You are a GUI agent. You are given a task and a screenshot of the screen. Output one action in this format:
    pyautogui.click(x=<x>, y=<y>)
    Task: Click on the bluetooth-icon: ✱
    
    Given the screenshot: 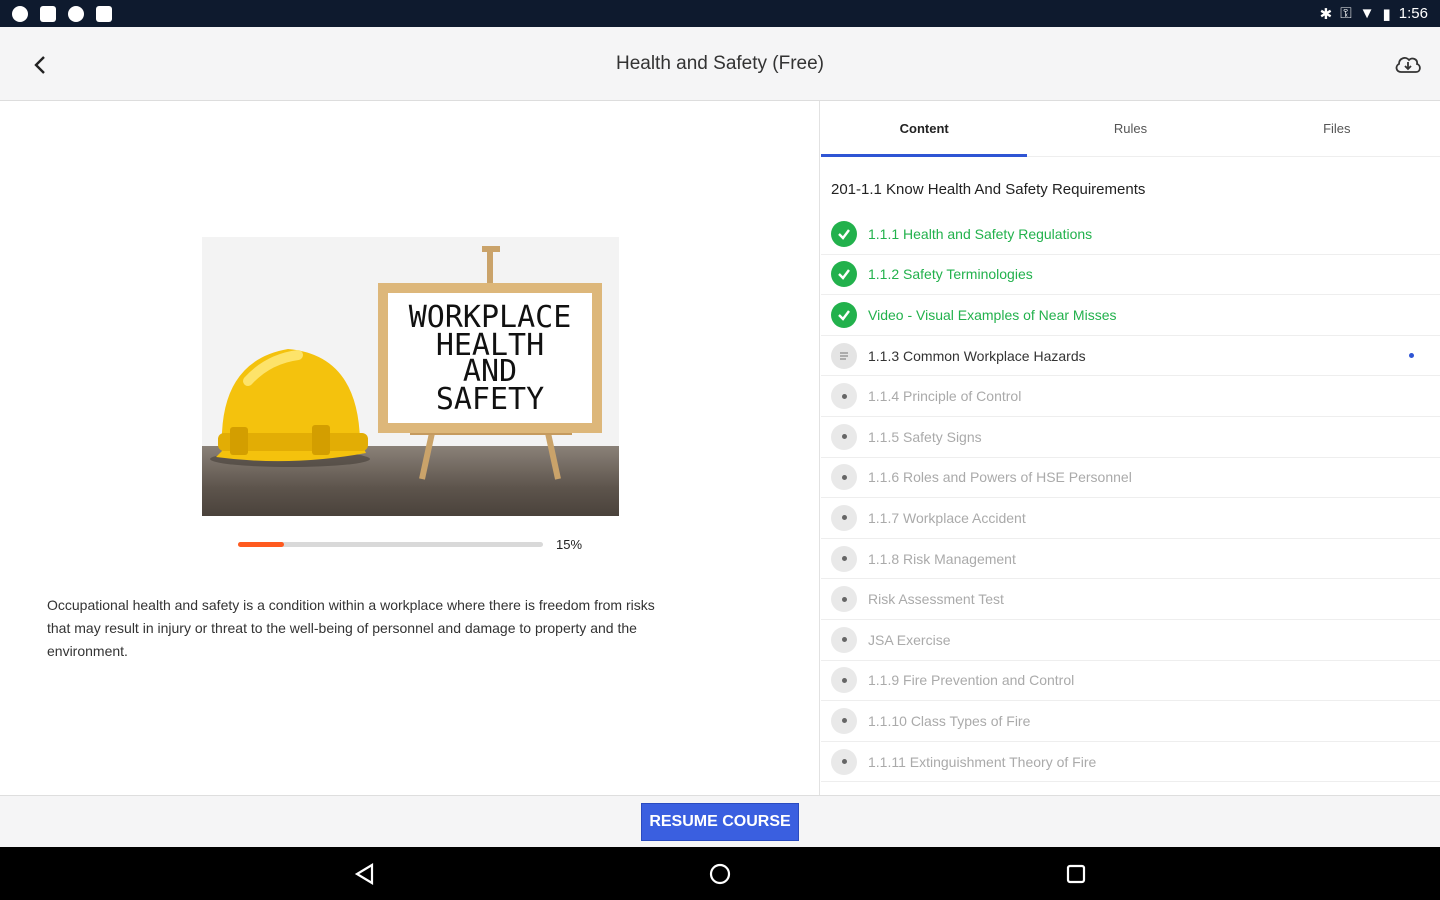 What is the action you would take?
    pyautogui.click(x=1326, y=14)
    